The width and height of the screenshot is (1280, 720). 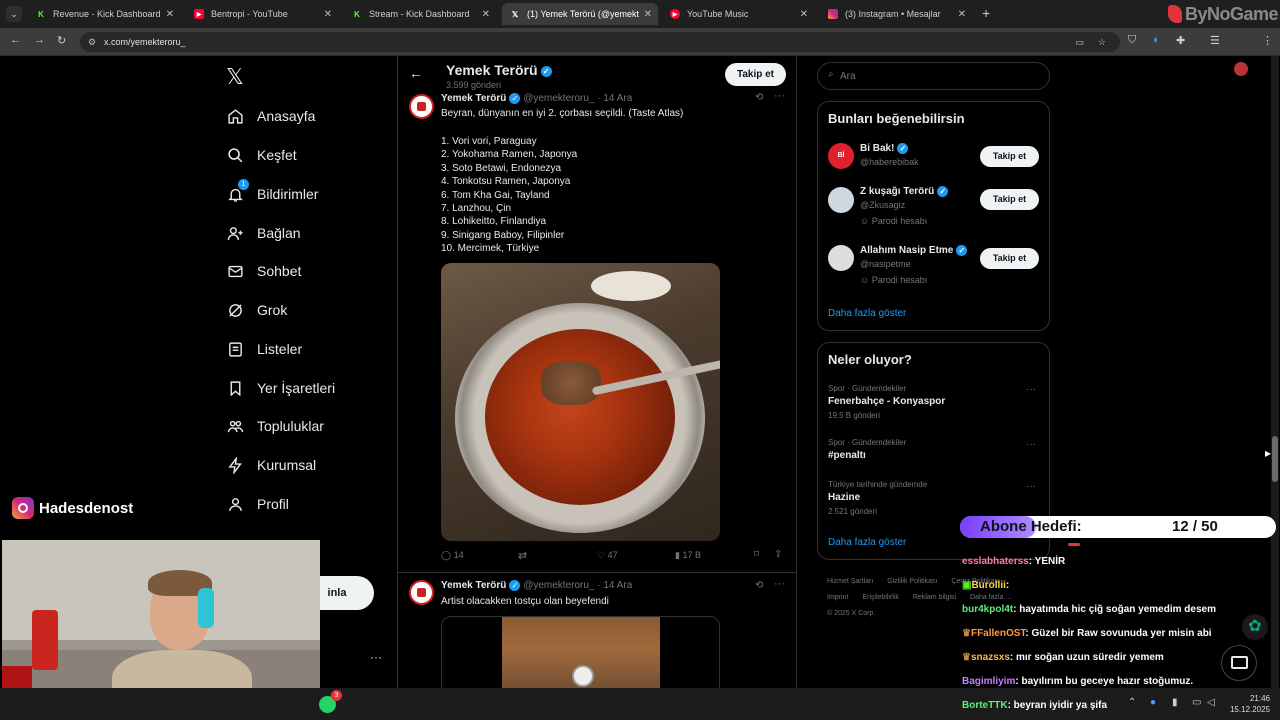 I want to click on bookmark-star-icon: ☆, so click(x=1102, y=42).